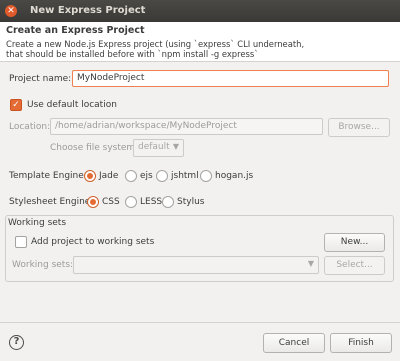  Describe the element at coordinates (151, 202) in the screenshot. I see `radio-stylesheet-less-label: LESS` at that location.